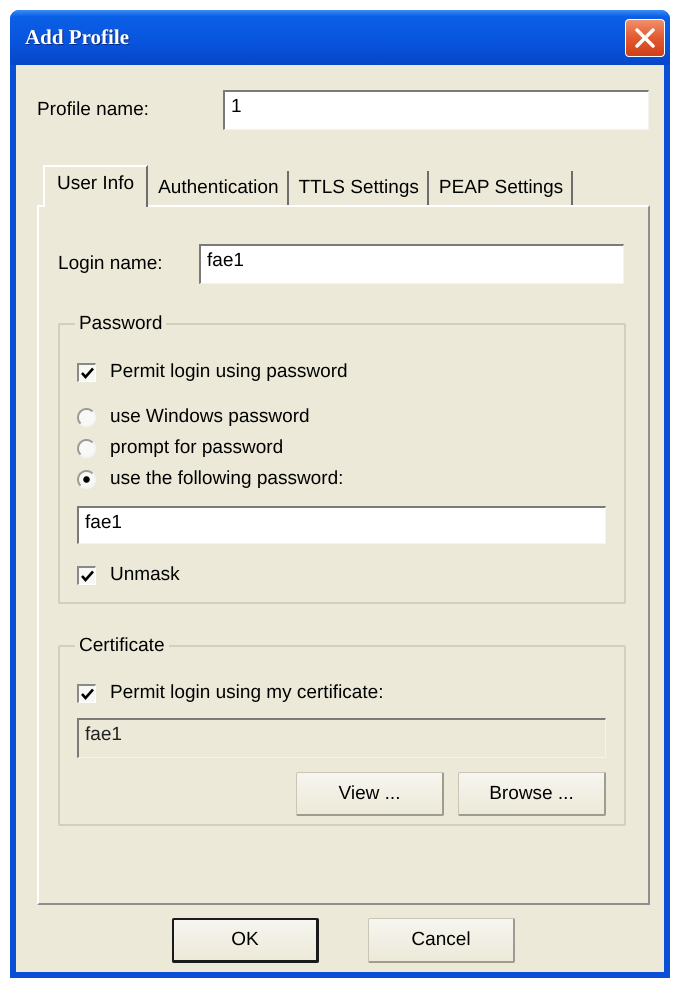 This screenshot has height=984, width=676. I want to click on password-field: fae1, so click(341, 525).